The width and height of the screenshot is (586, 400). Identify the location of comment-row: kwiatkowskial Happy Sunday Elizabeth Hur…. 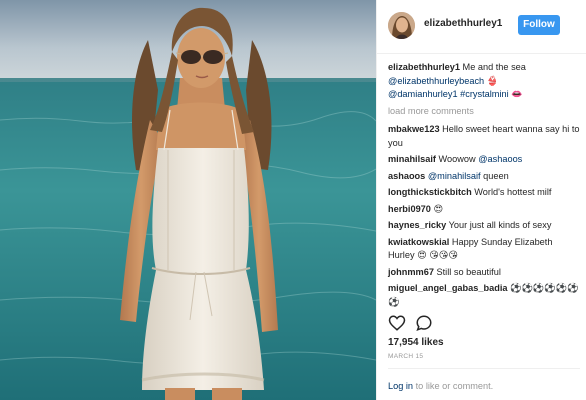
(484, 249).